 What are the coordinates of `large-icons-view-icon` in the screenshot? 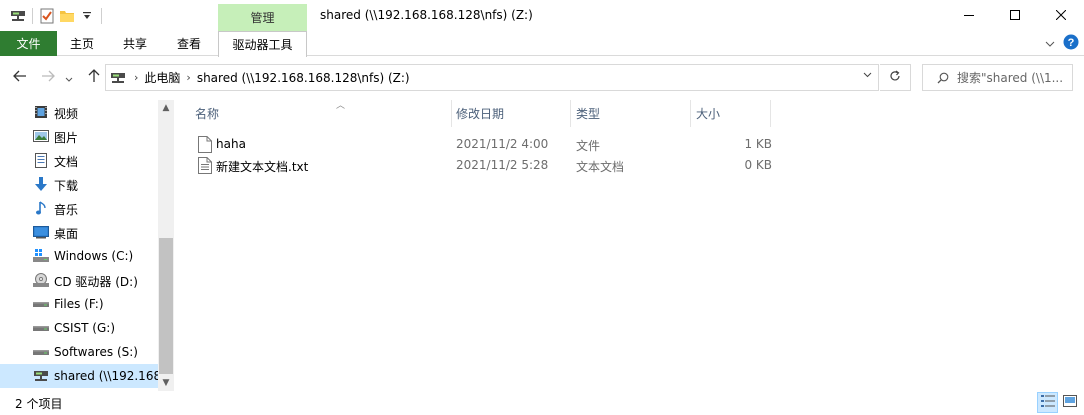 It's located at (1069, 402).